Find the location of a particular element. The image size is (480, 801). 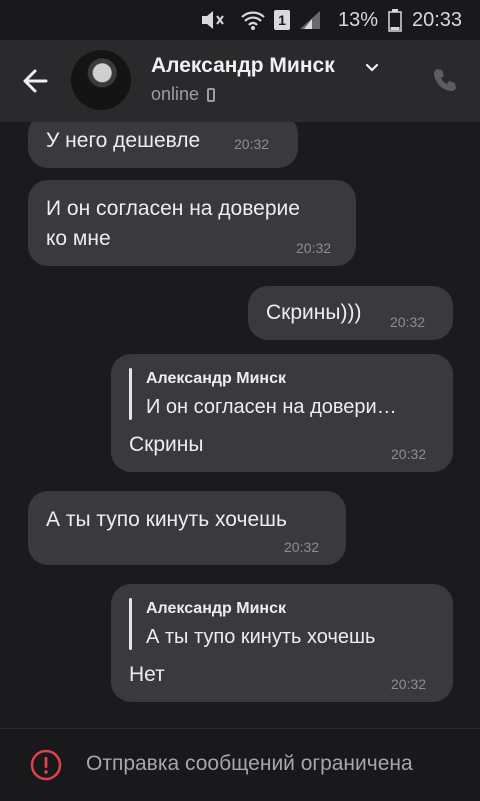

message-text: У него дешевле is located at coordinates (123, 140).